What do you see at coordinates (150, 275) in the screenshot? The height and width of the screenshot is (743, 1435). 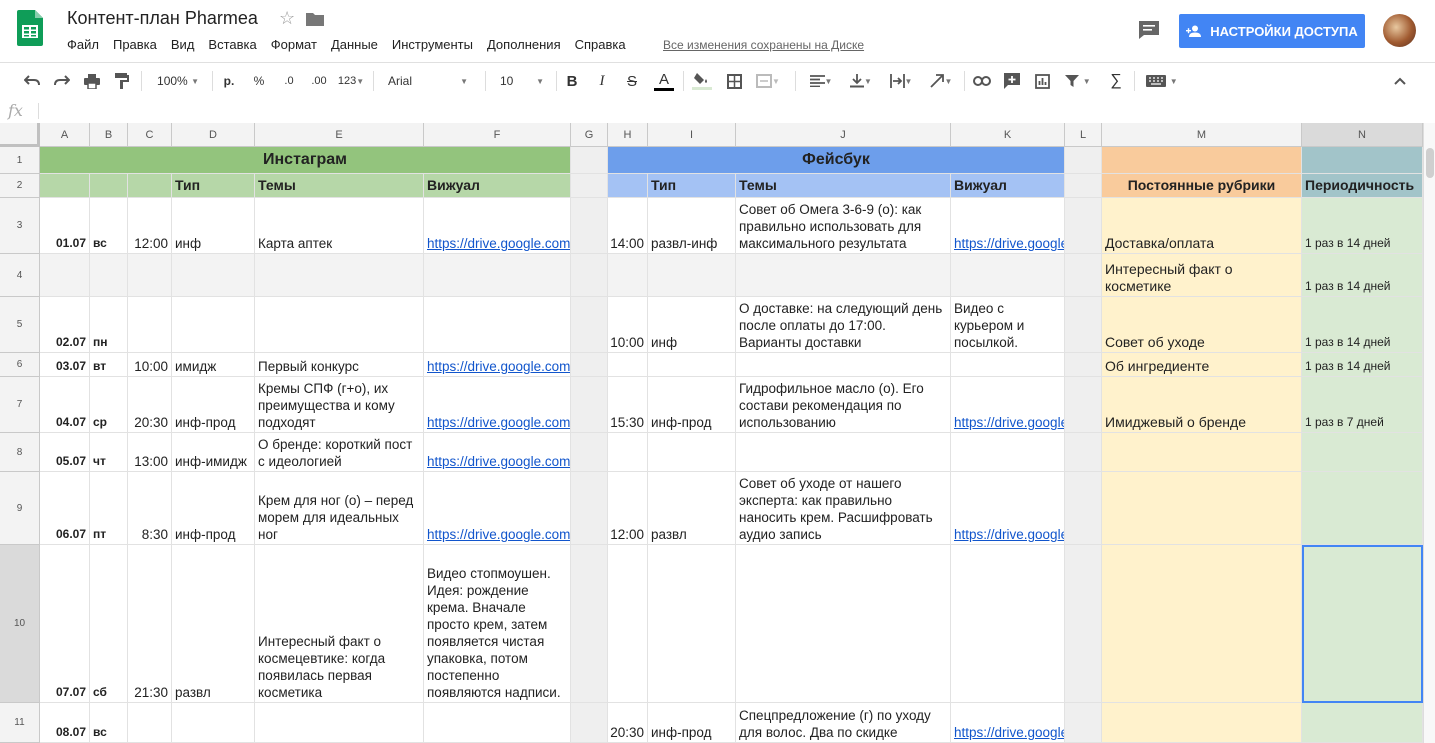 I see `cell-c4` at bounding box center [150, 275].